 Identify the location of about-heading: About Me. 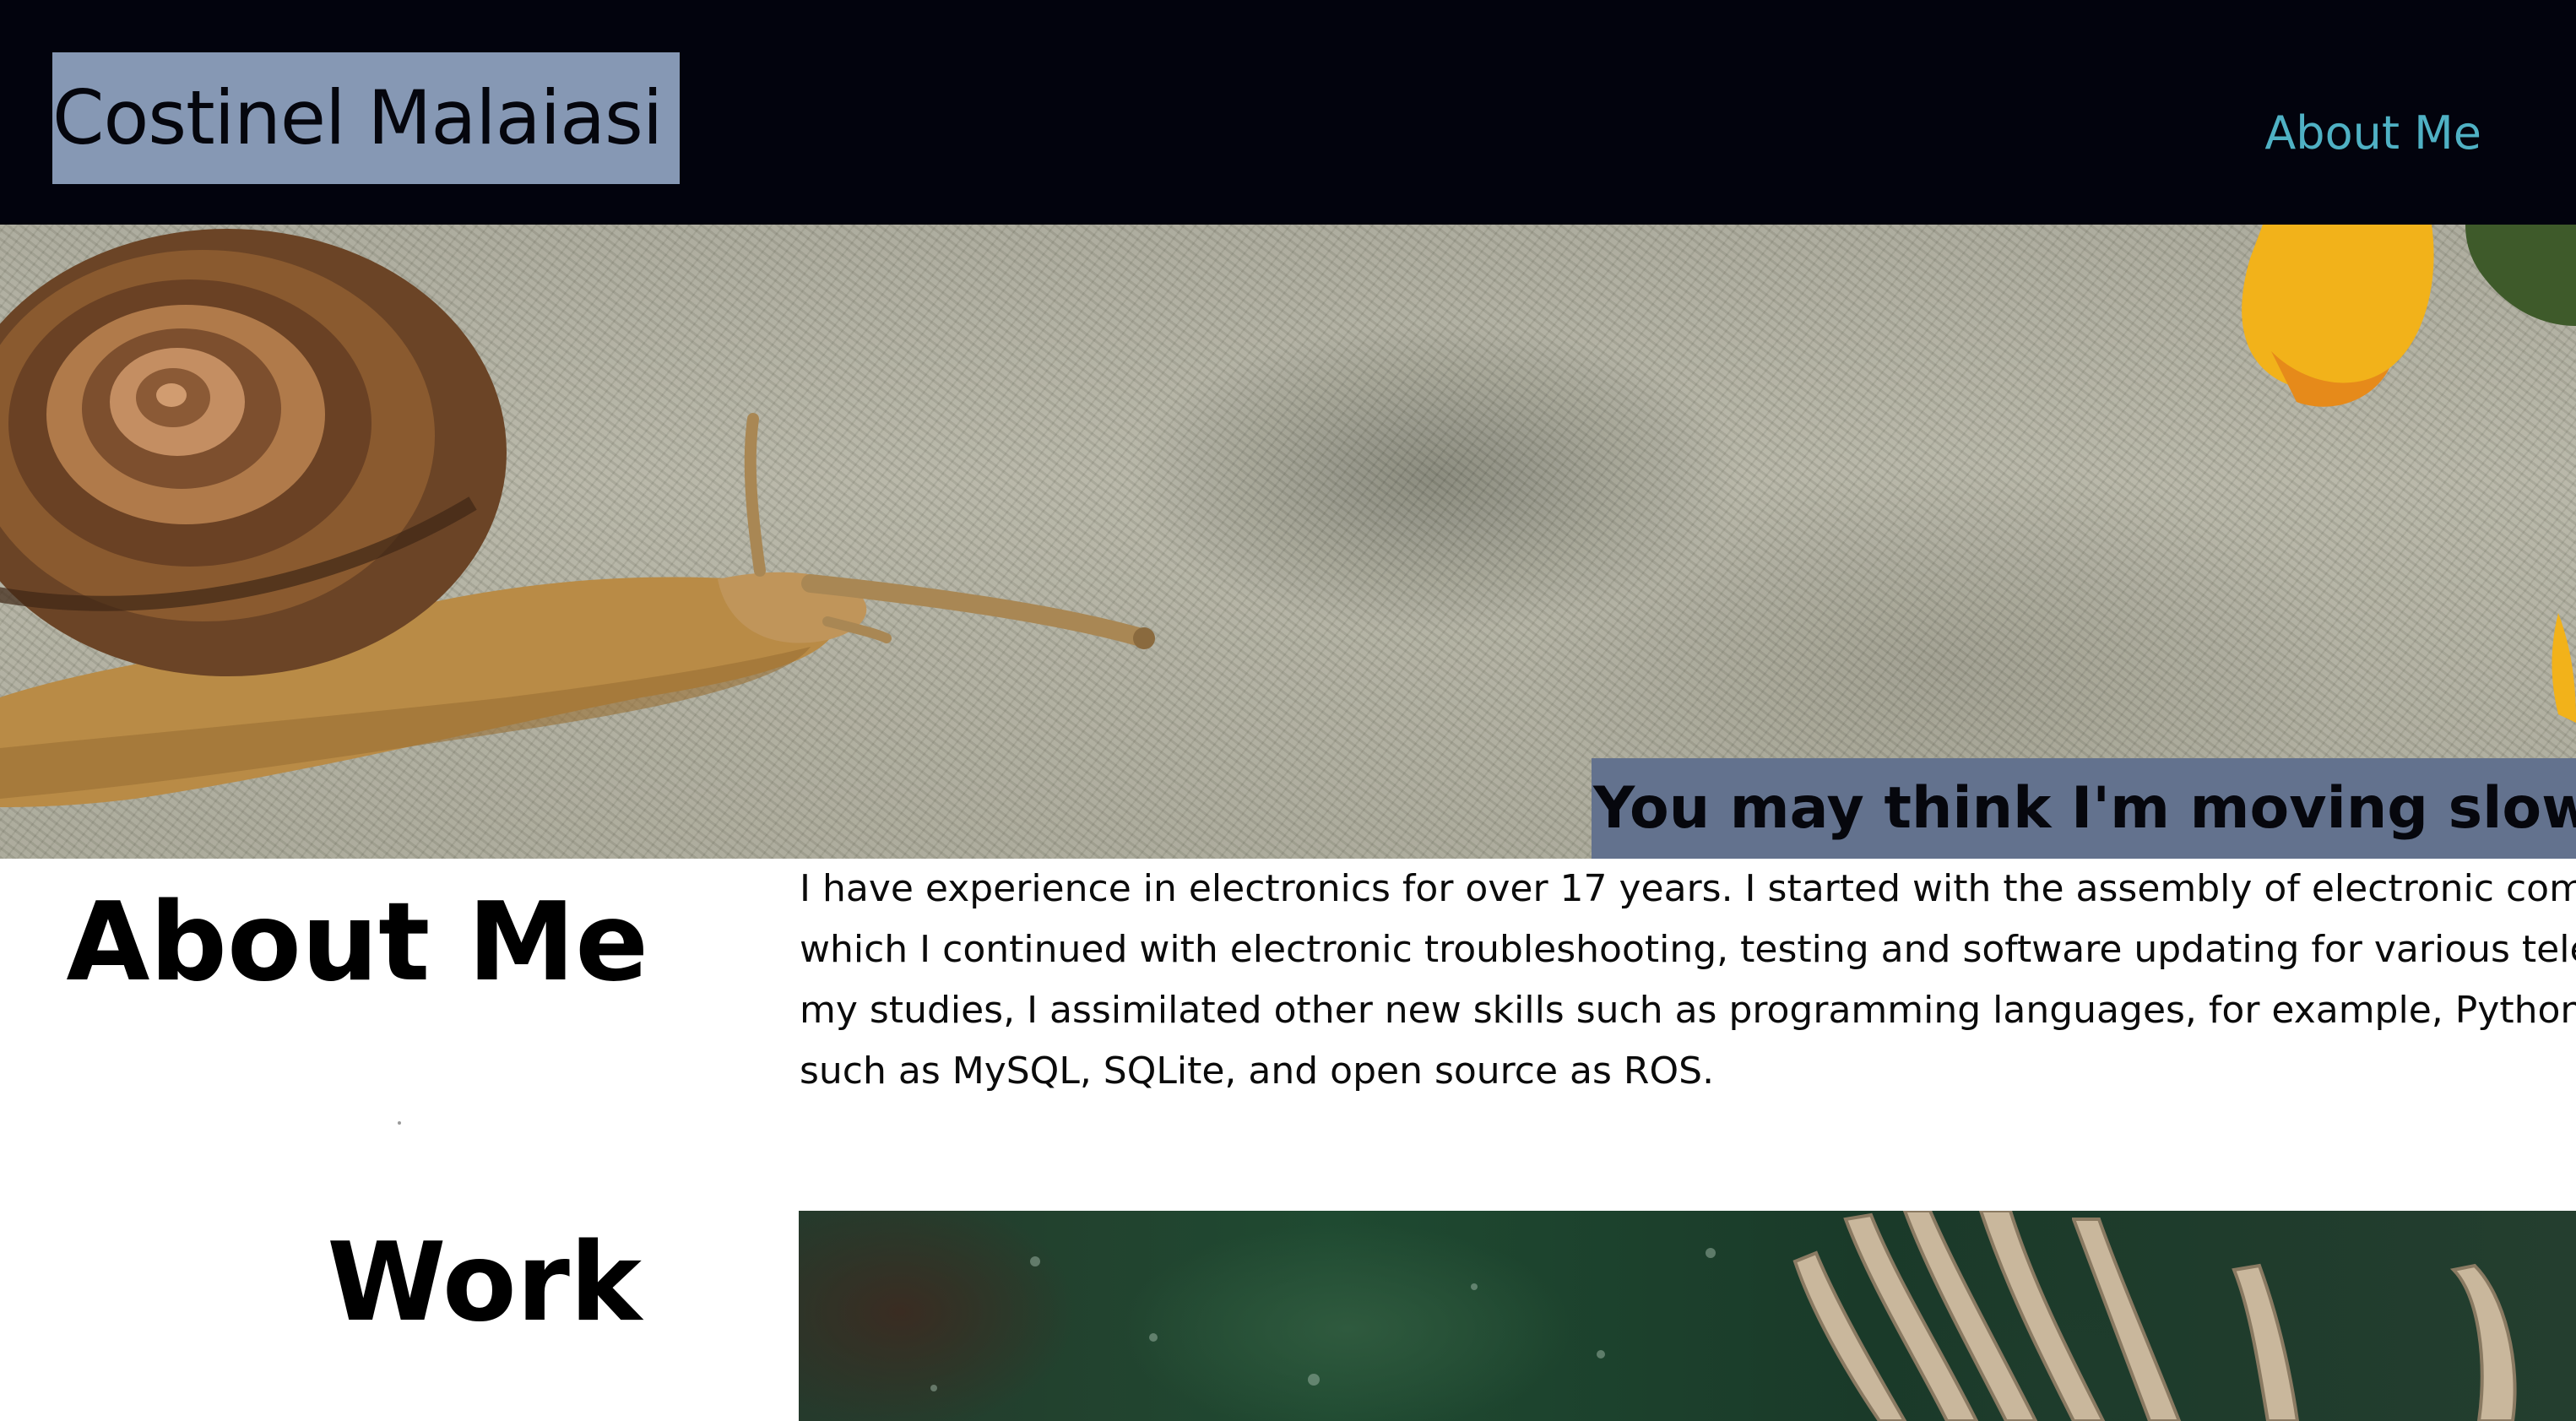
(357, 943).